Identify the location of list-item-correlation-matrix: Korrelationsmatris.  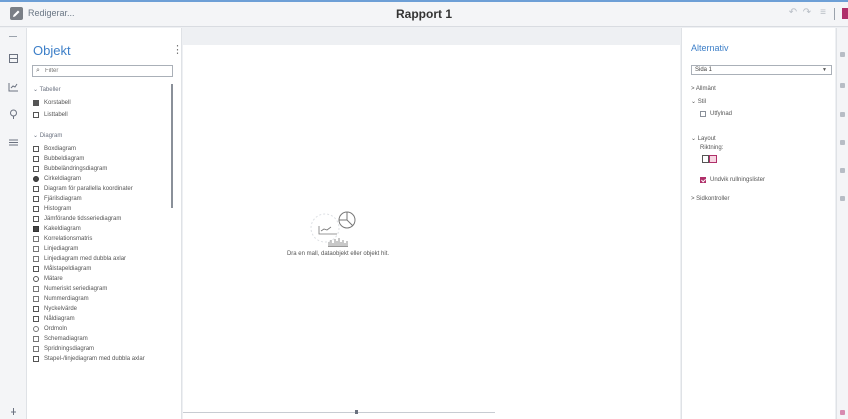
(101, 238).